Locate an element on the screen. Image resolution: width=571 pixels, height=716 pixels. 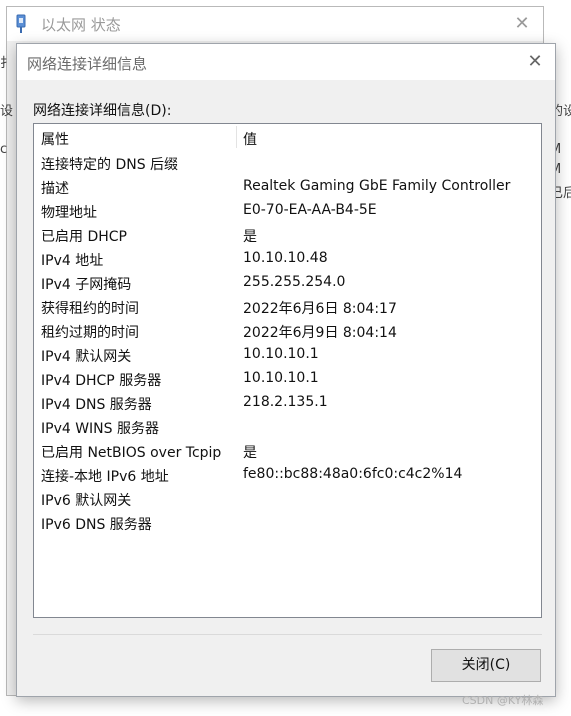
dialog-title: 网络连接详细信息 is located at coordinates (87, 64).